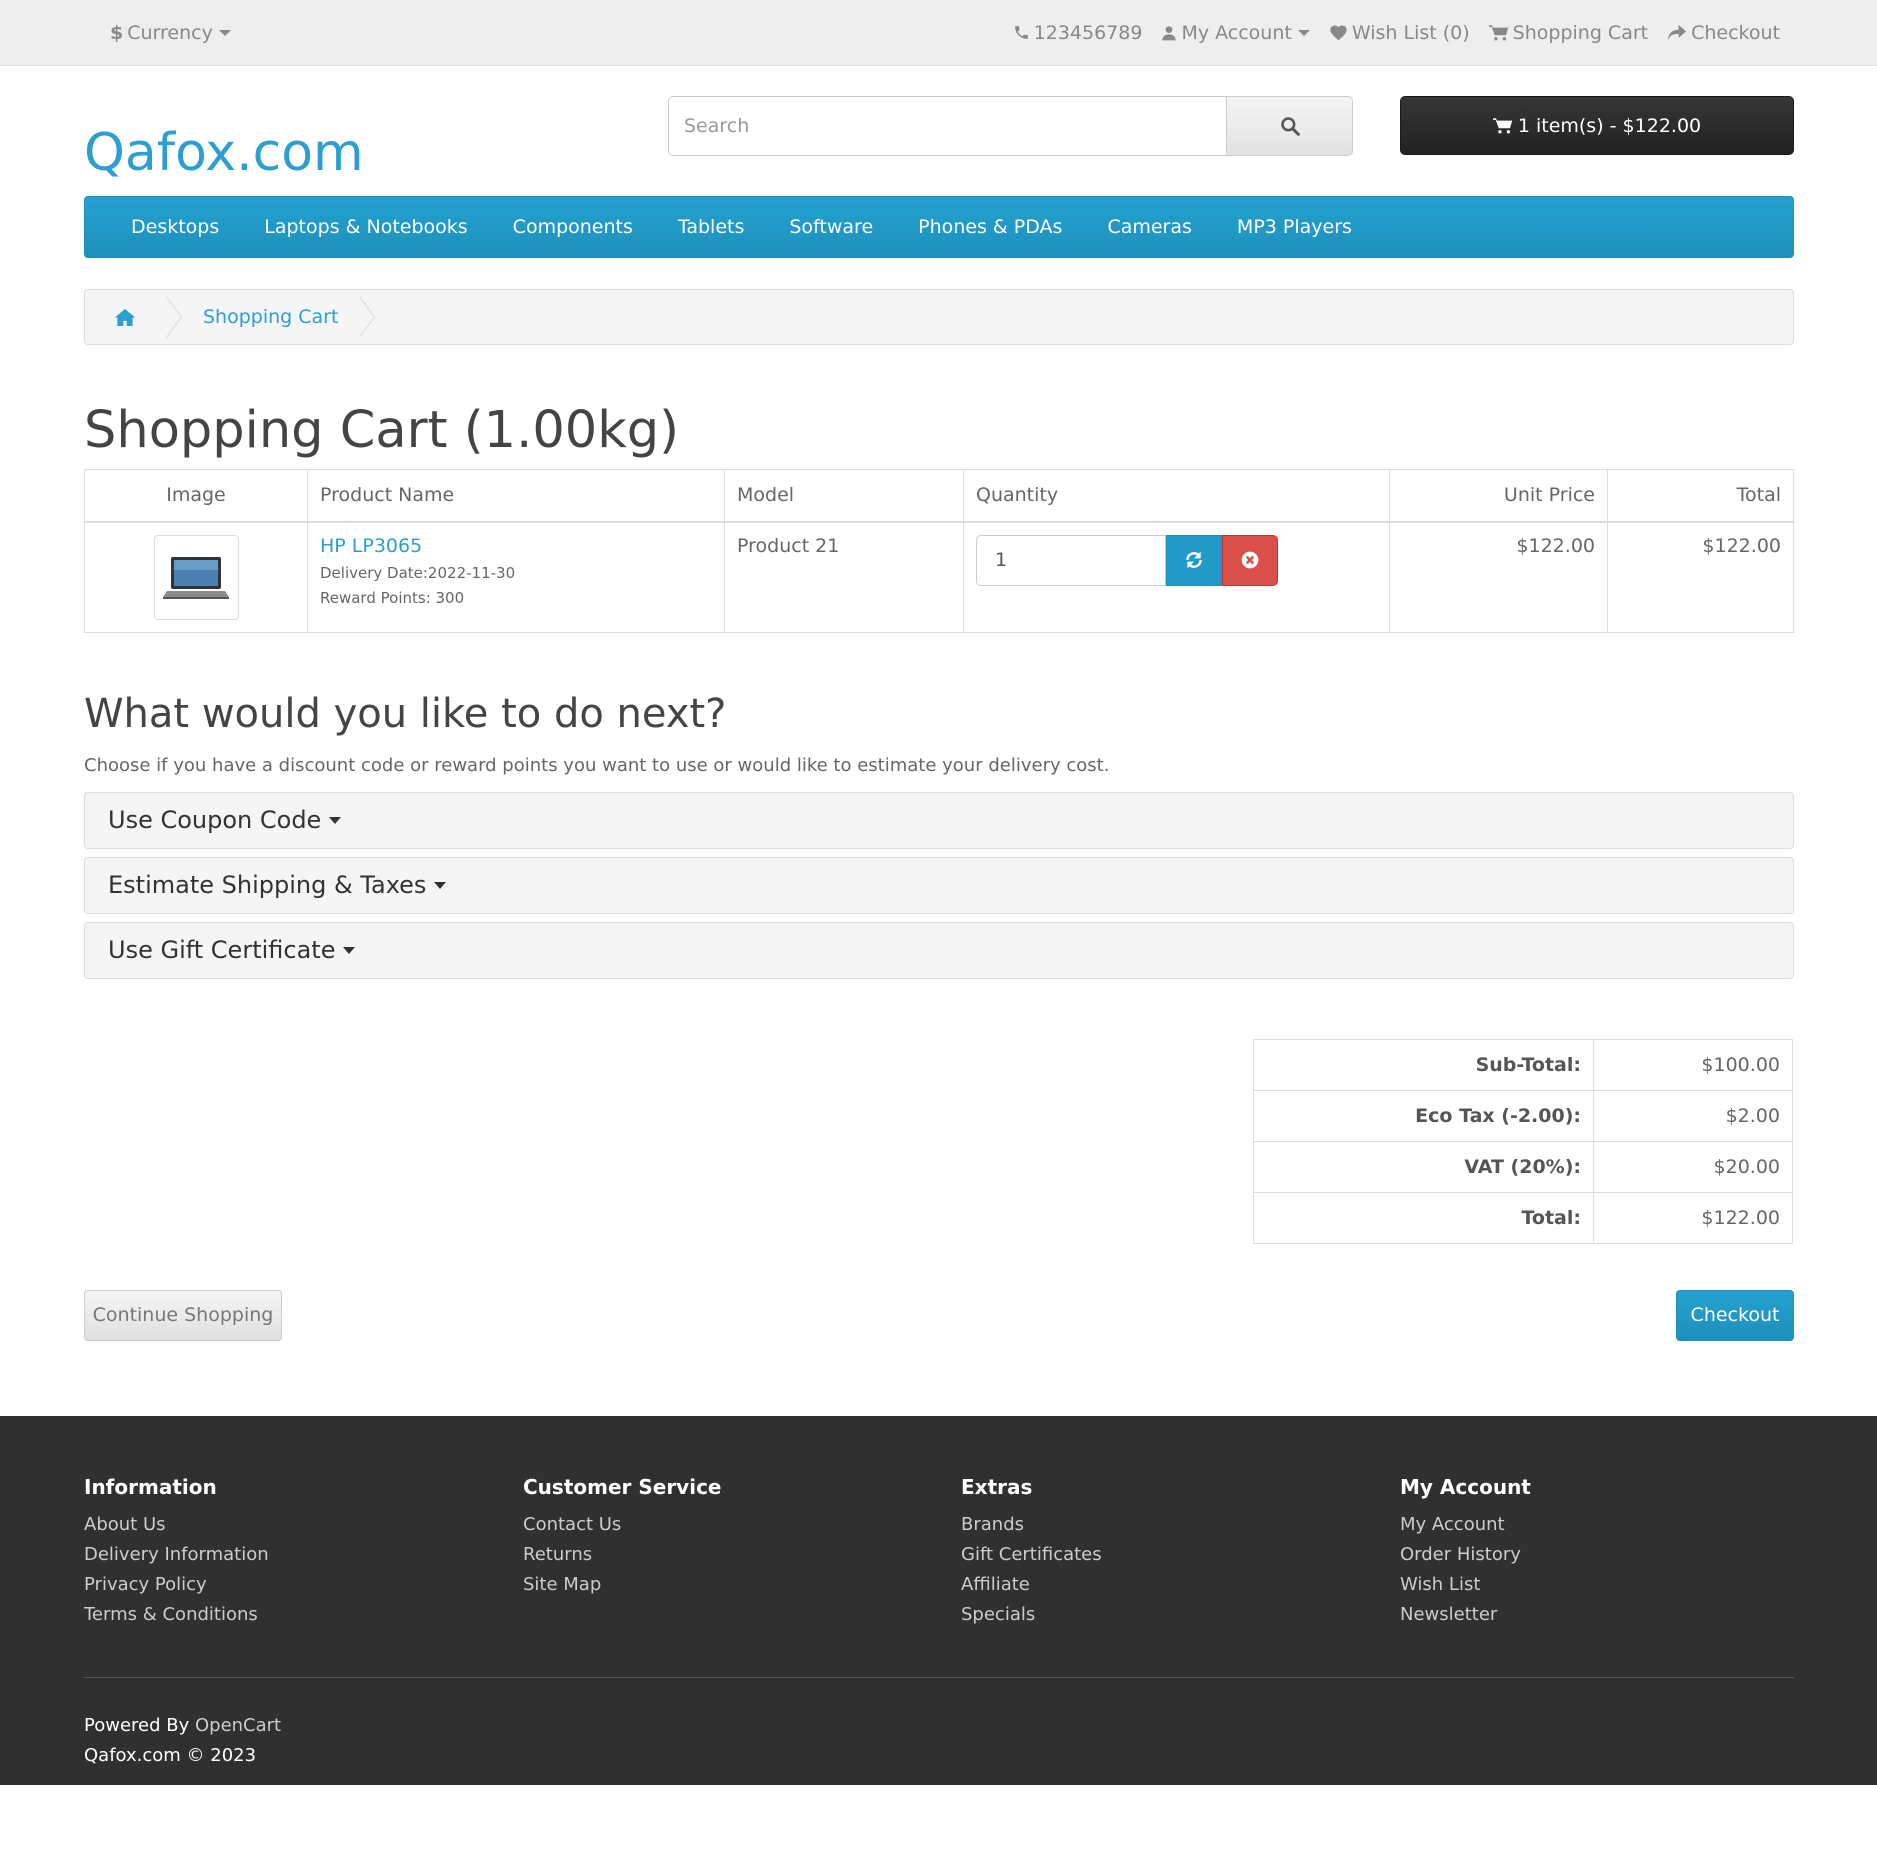 The width and height of the screenshot is (1877, 1860). Describe the element at coordinates (1693, 1166) in the screenshot. I see `totals-value: $20.00` at that location.